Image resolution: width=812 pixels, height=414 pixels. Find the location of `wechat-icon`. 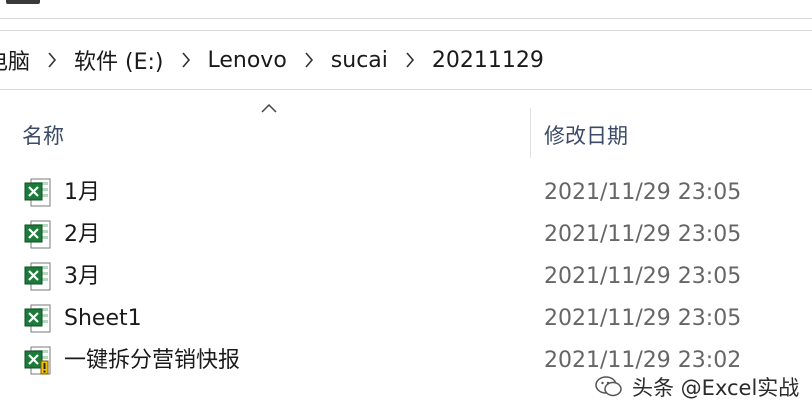

wechat-icon is located at coordinates (608, 386).